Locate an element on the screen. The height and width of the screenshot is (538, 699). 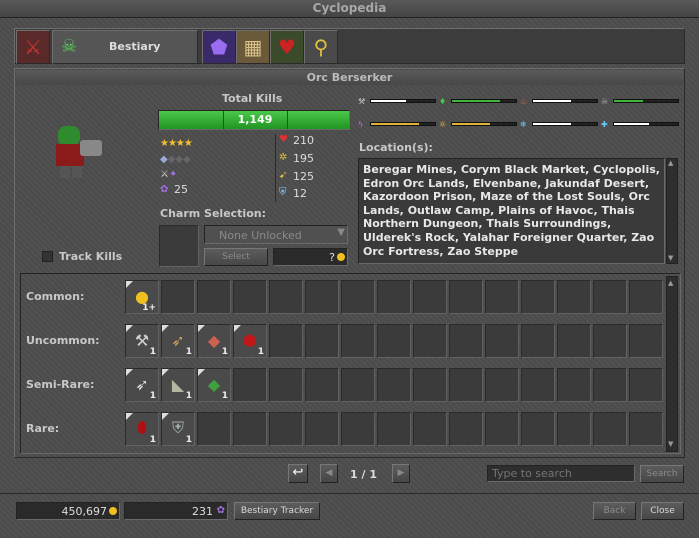
loot-slot: ⛨ 1 is located at coordinates (178, 429).